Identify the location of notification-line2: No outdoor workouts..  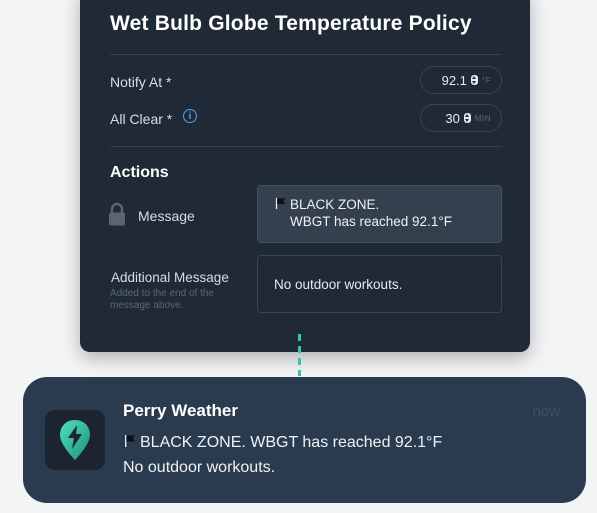
(199, 467).